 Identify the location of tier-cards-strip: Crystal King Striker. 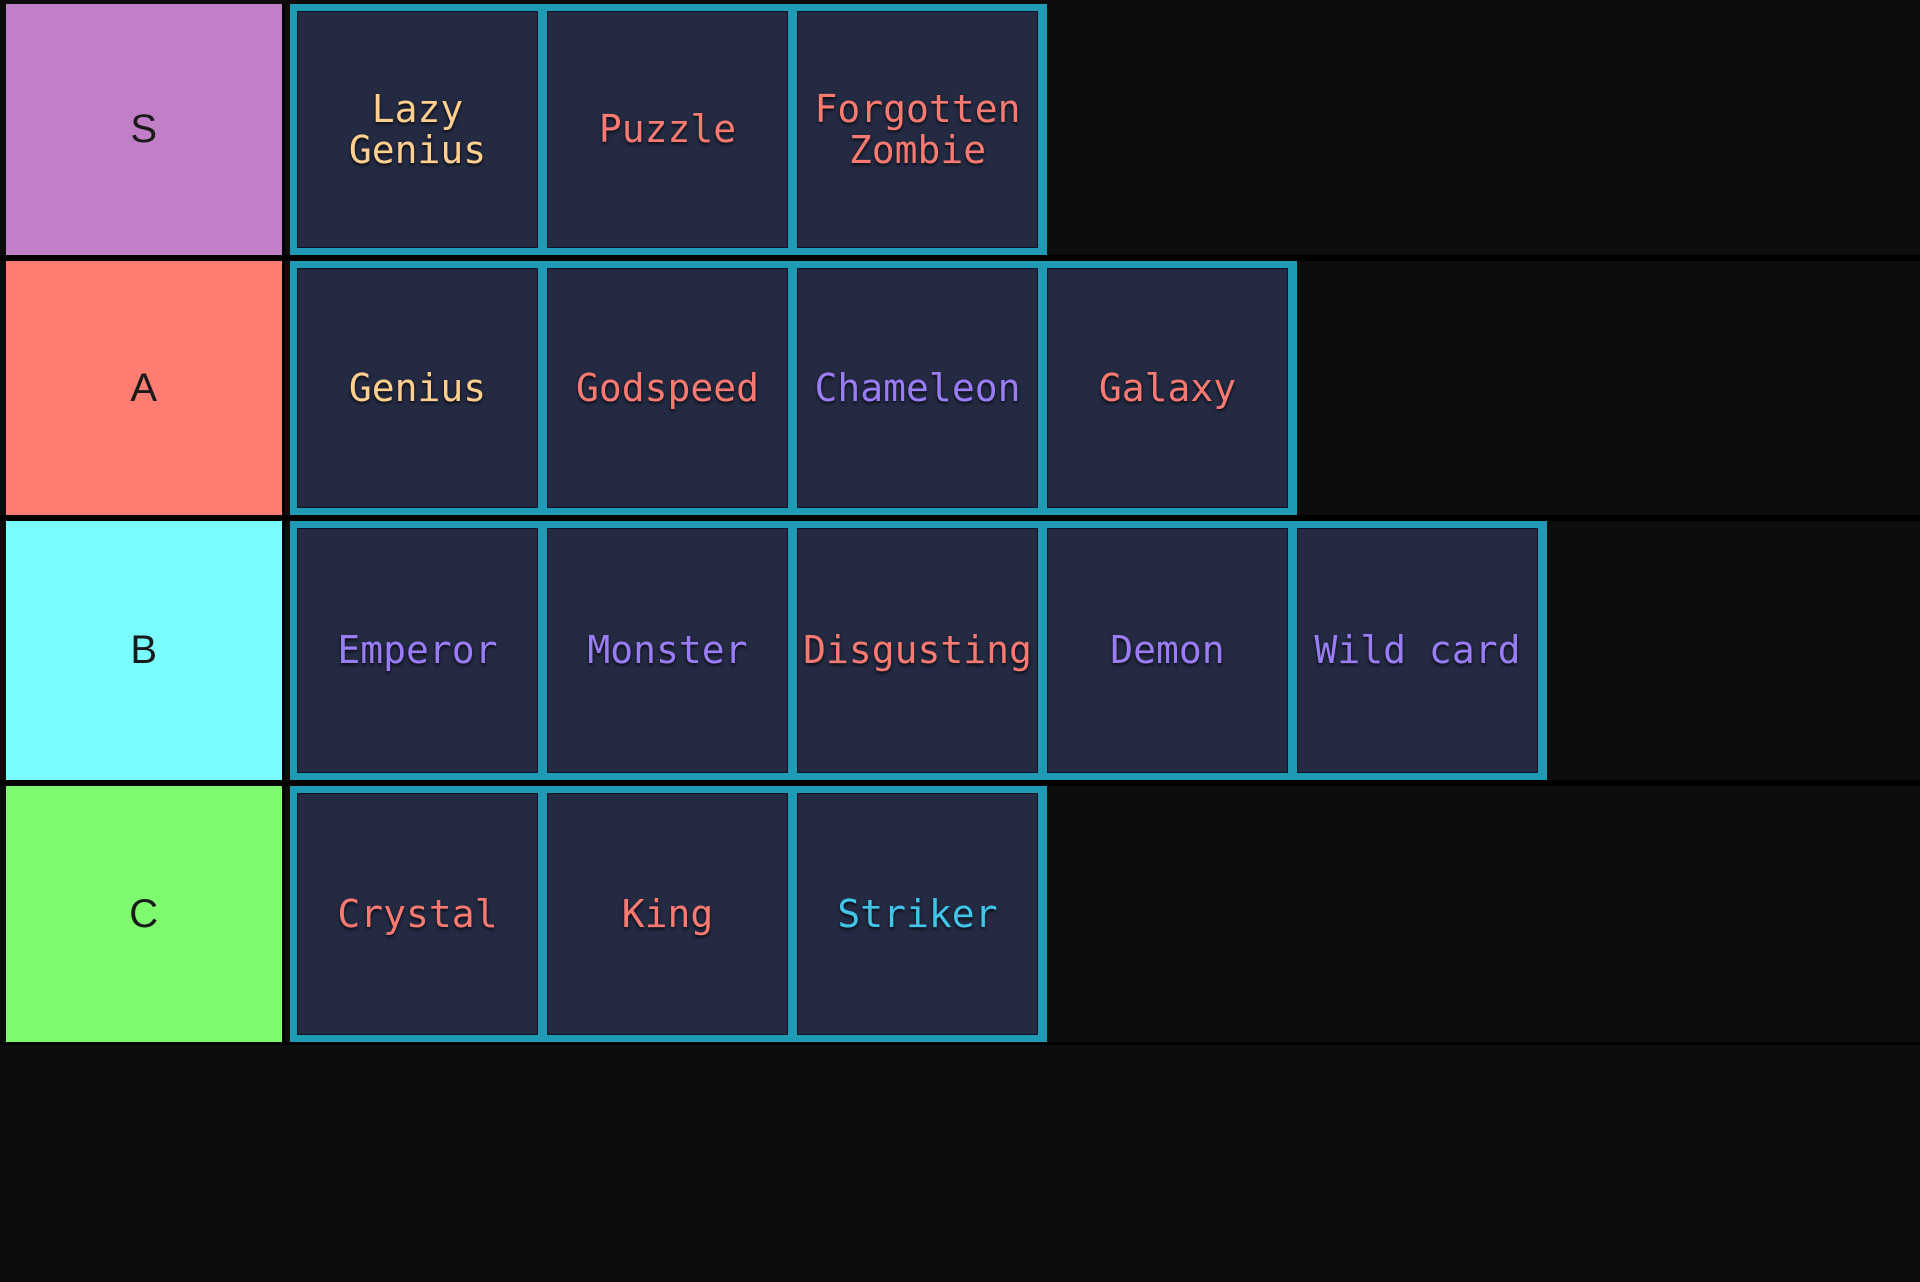
(668, 914).